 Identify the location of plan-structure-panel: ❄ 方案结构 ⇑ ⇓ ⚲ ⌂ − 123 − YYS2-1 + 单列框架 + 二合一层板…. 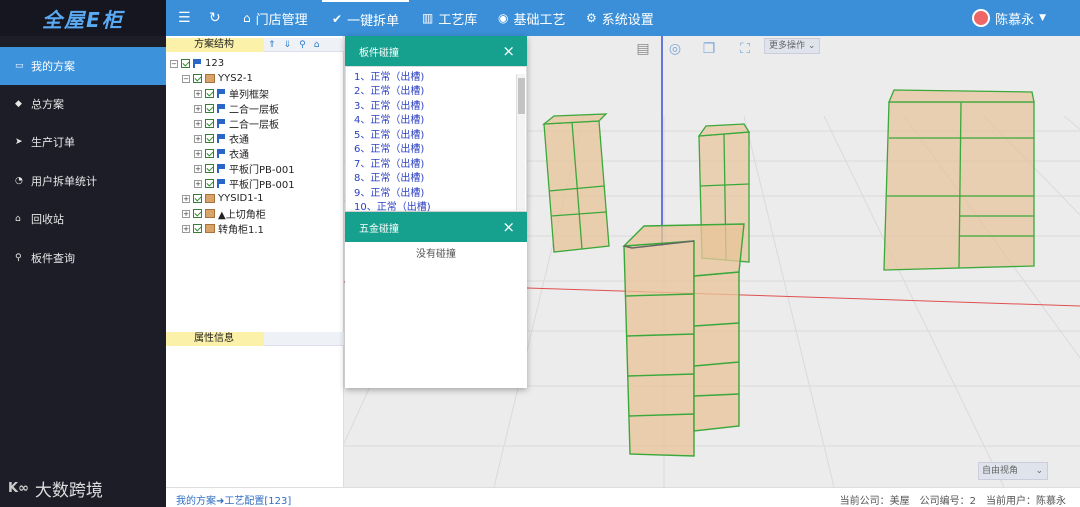
(255, 261).